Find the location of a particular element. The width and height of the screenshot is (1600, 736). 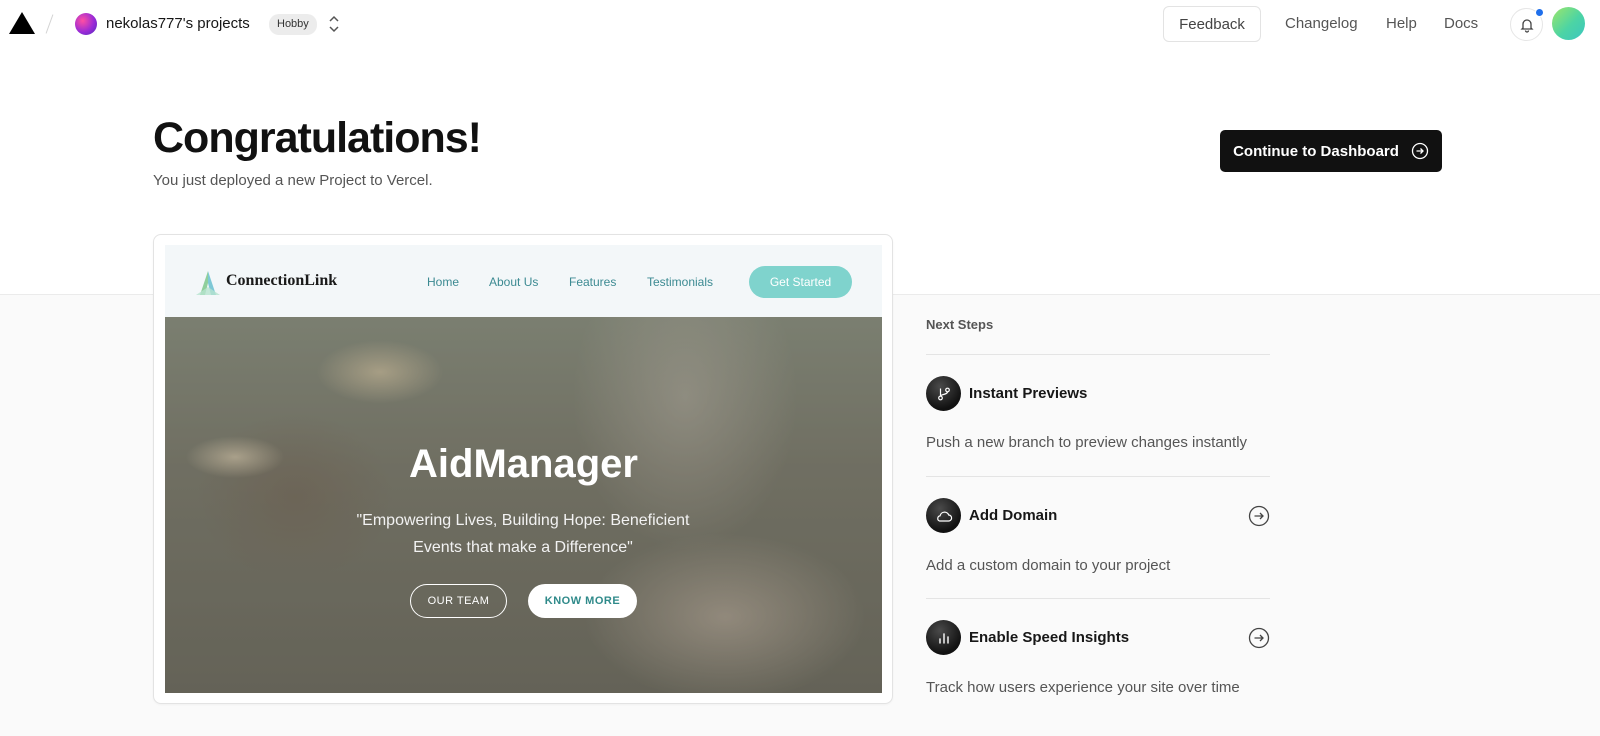

preview-nav-features: Features is located at coordinates (593, 282).